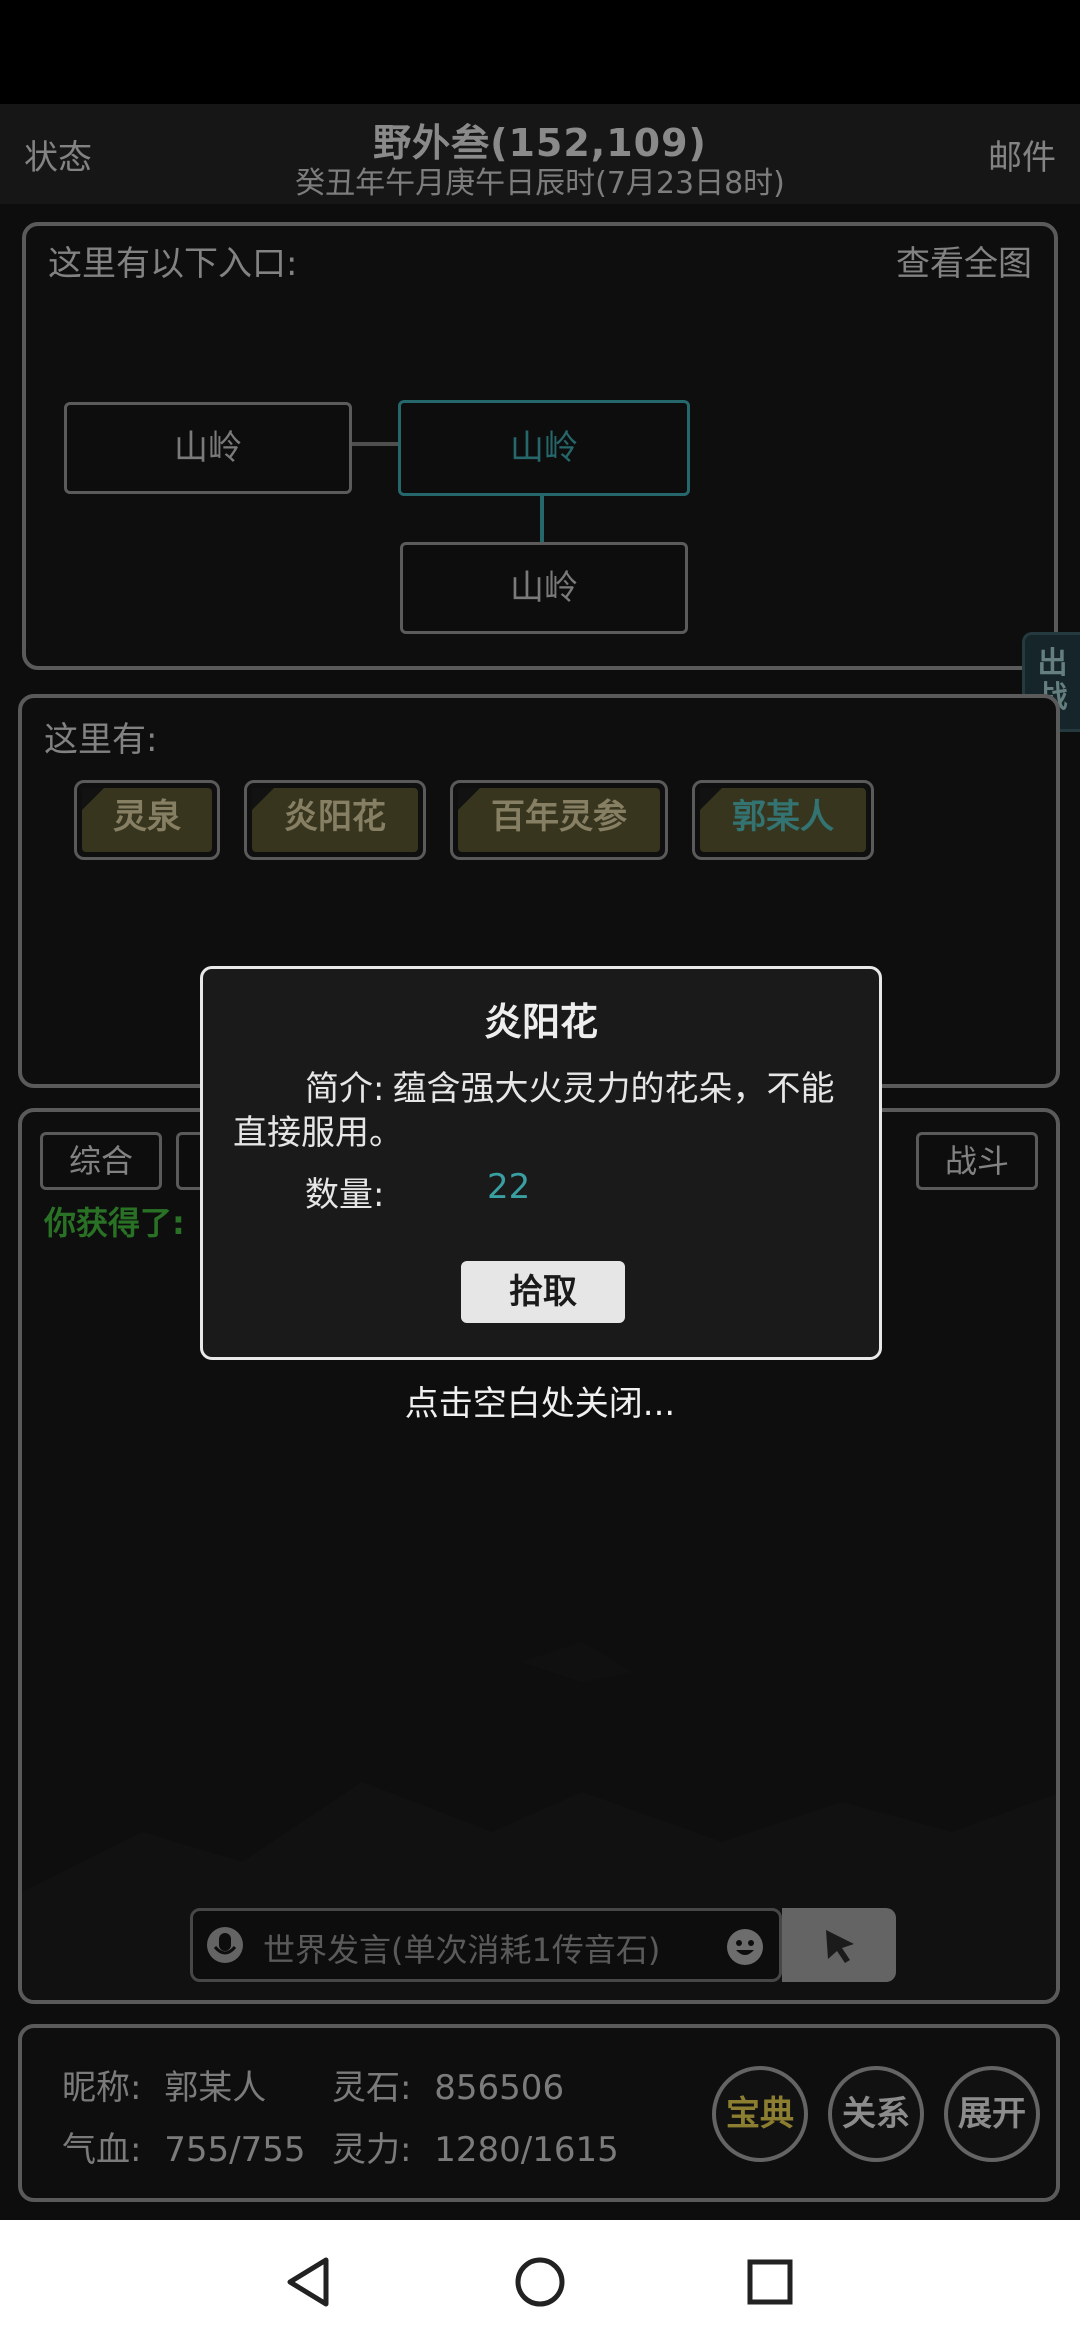 This screenshot has width=1080, height=2340. I want to click on back-icon, so click(308, 2282).